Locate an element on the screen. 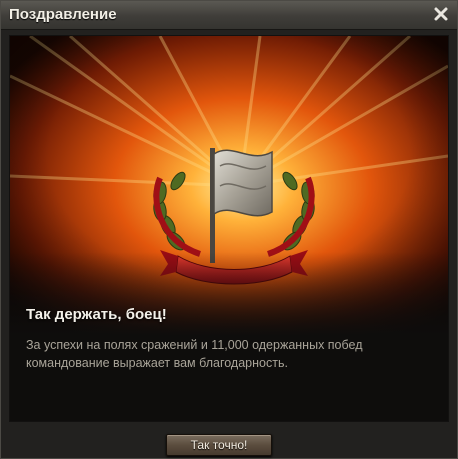 The height and width of the screenshot is (459, 458). close-button is located at coordinates (441, 14).